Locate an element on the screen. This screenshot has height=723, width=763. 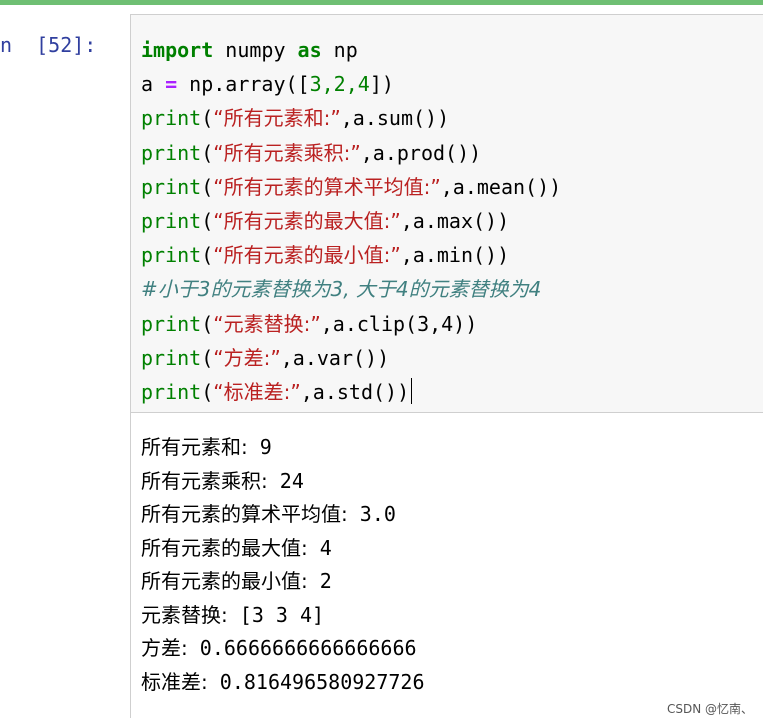
text-cursor is located at coordinates (412, 391).